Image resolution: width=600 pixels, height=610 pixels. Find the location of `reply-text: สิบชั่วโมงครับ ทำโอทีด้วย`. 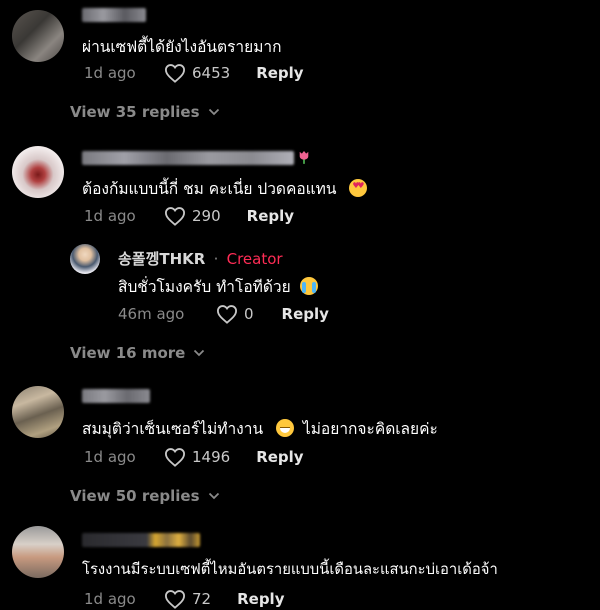

reply-text: สิบชั่วโมงครับ ทำโอทีด้วย is located at coordinates (218, 286).